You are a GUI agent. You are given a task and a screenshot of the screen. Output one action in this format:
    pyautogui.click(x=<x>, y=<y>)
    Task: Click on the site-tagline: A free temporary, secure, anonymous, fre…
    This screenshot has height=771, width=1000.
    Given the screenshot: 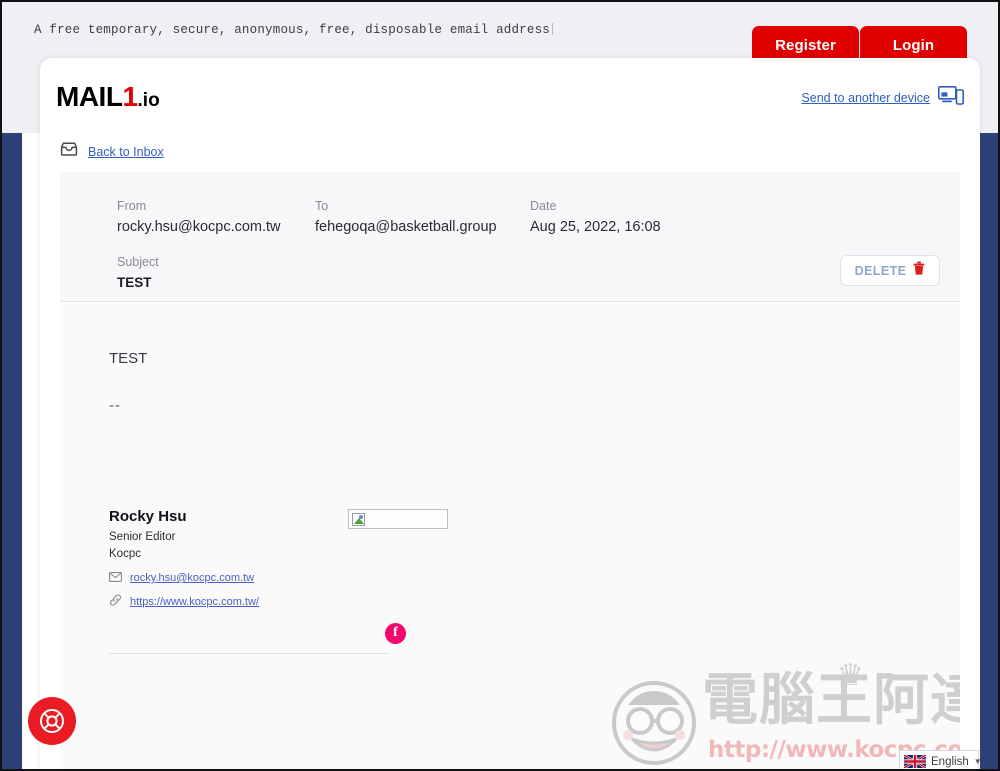 What is the action you would take?
    pyautogui.click(x=293, y=30)
    